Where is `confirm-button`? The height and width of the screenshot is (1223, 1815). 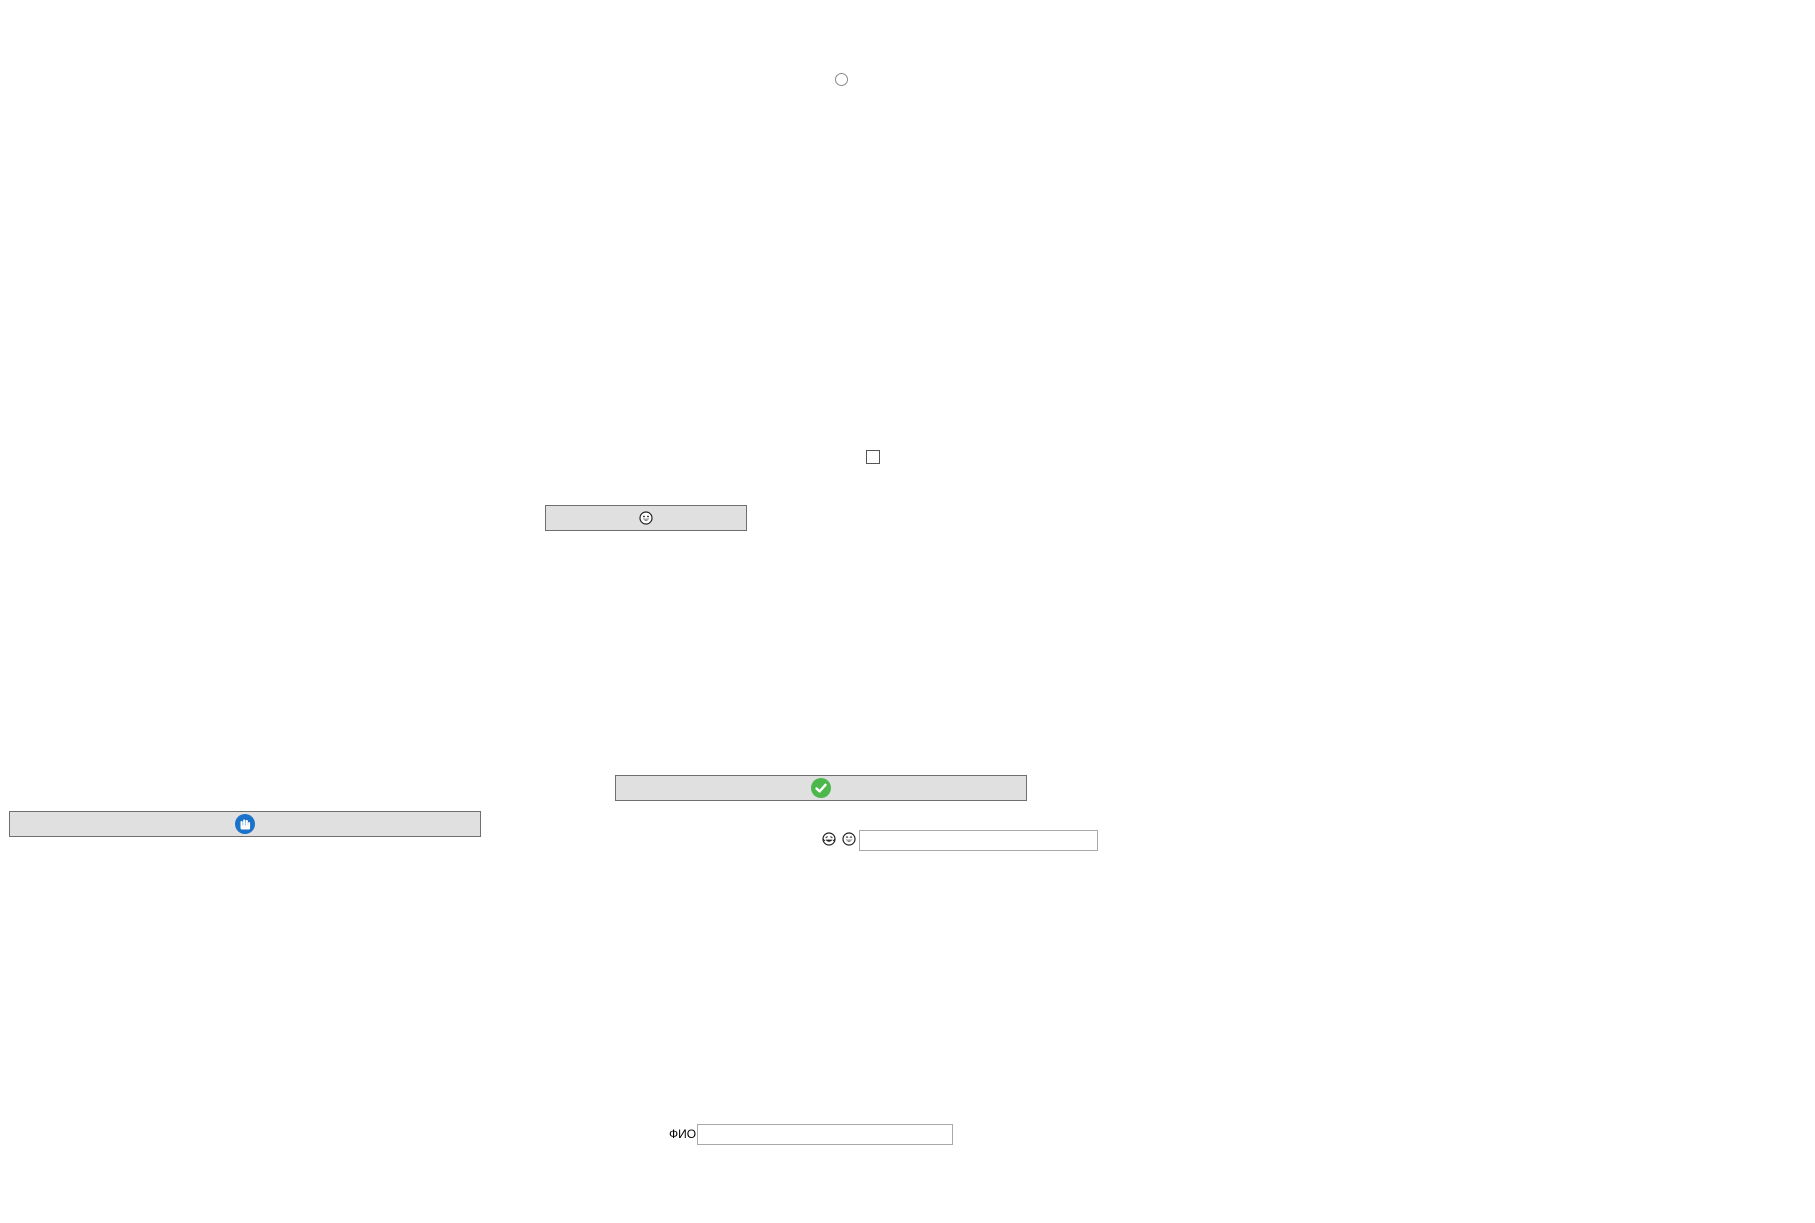 confirm-button is located at coordinates (821, 788).